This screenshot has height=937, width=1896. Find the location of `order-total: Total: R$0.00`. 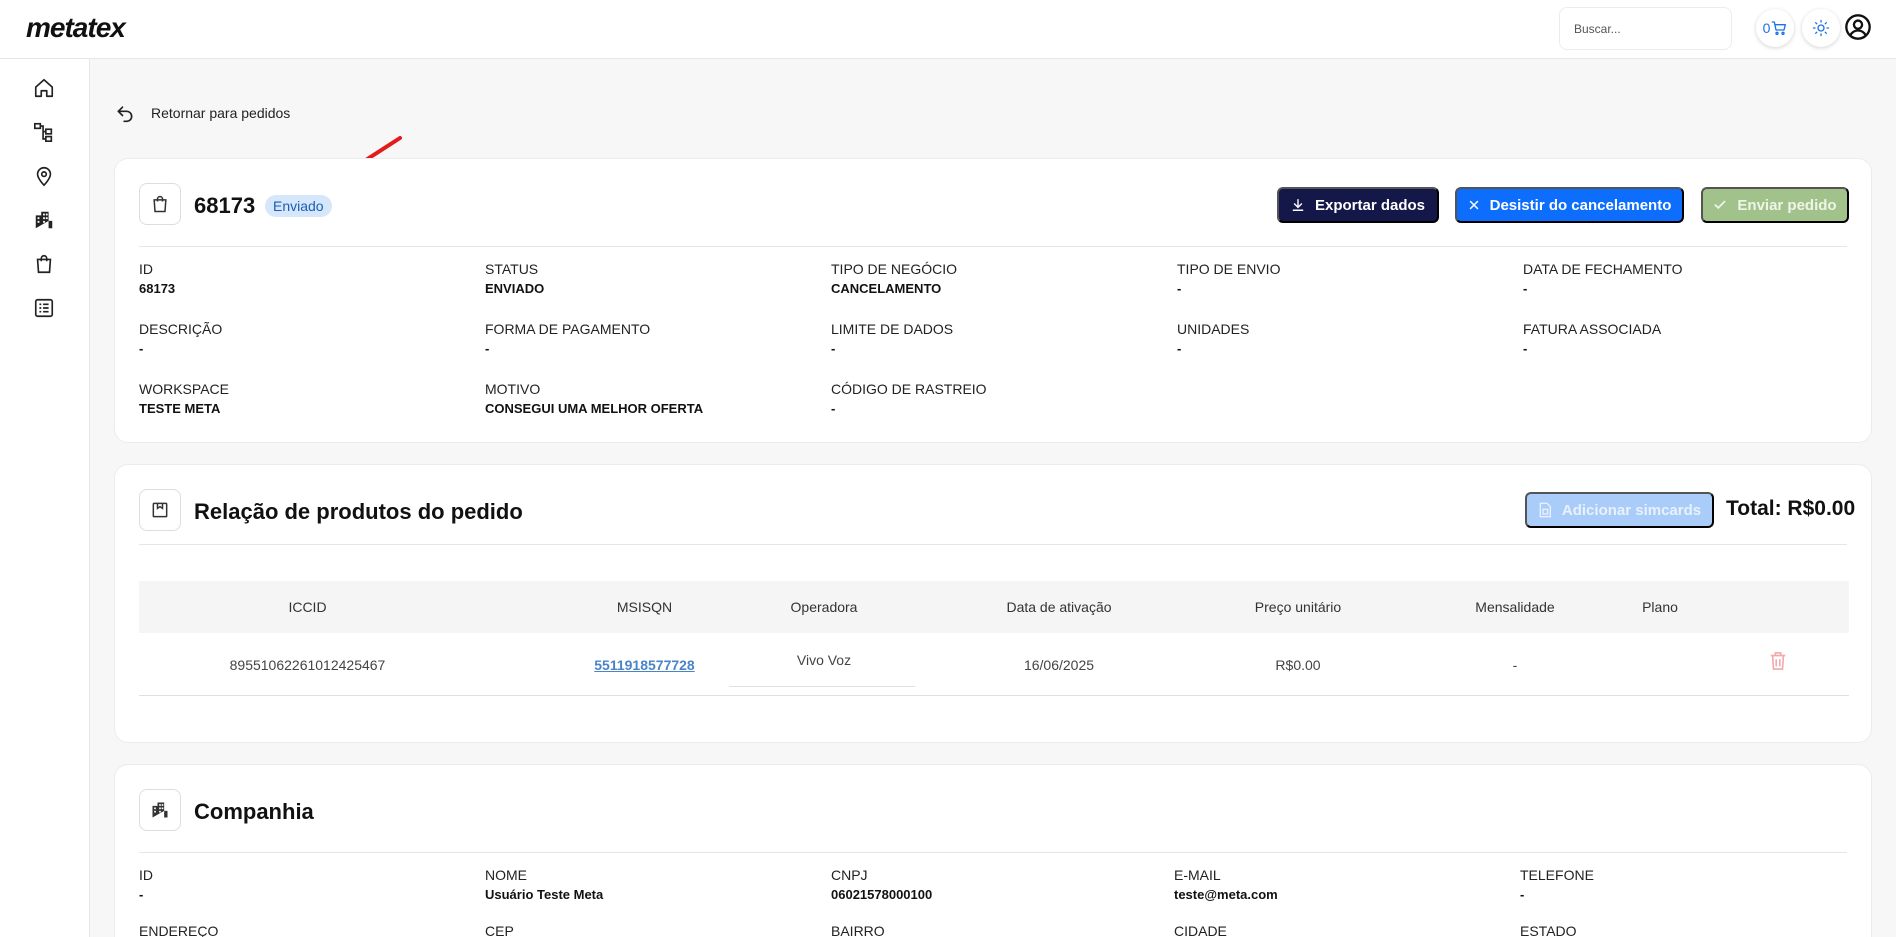

order-total: Total: R$0.00 is located at coordinates (1791, 508).